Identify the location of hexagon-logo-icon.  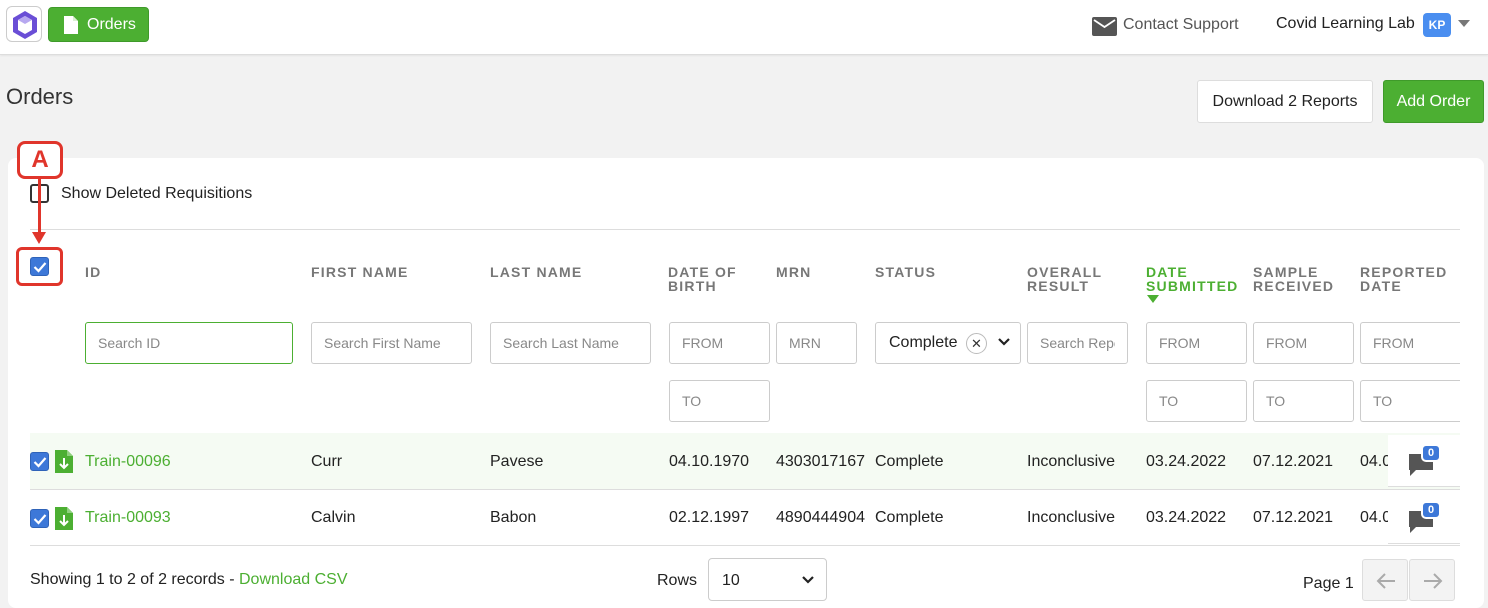
(25, 25).